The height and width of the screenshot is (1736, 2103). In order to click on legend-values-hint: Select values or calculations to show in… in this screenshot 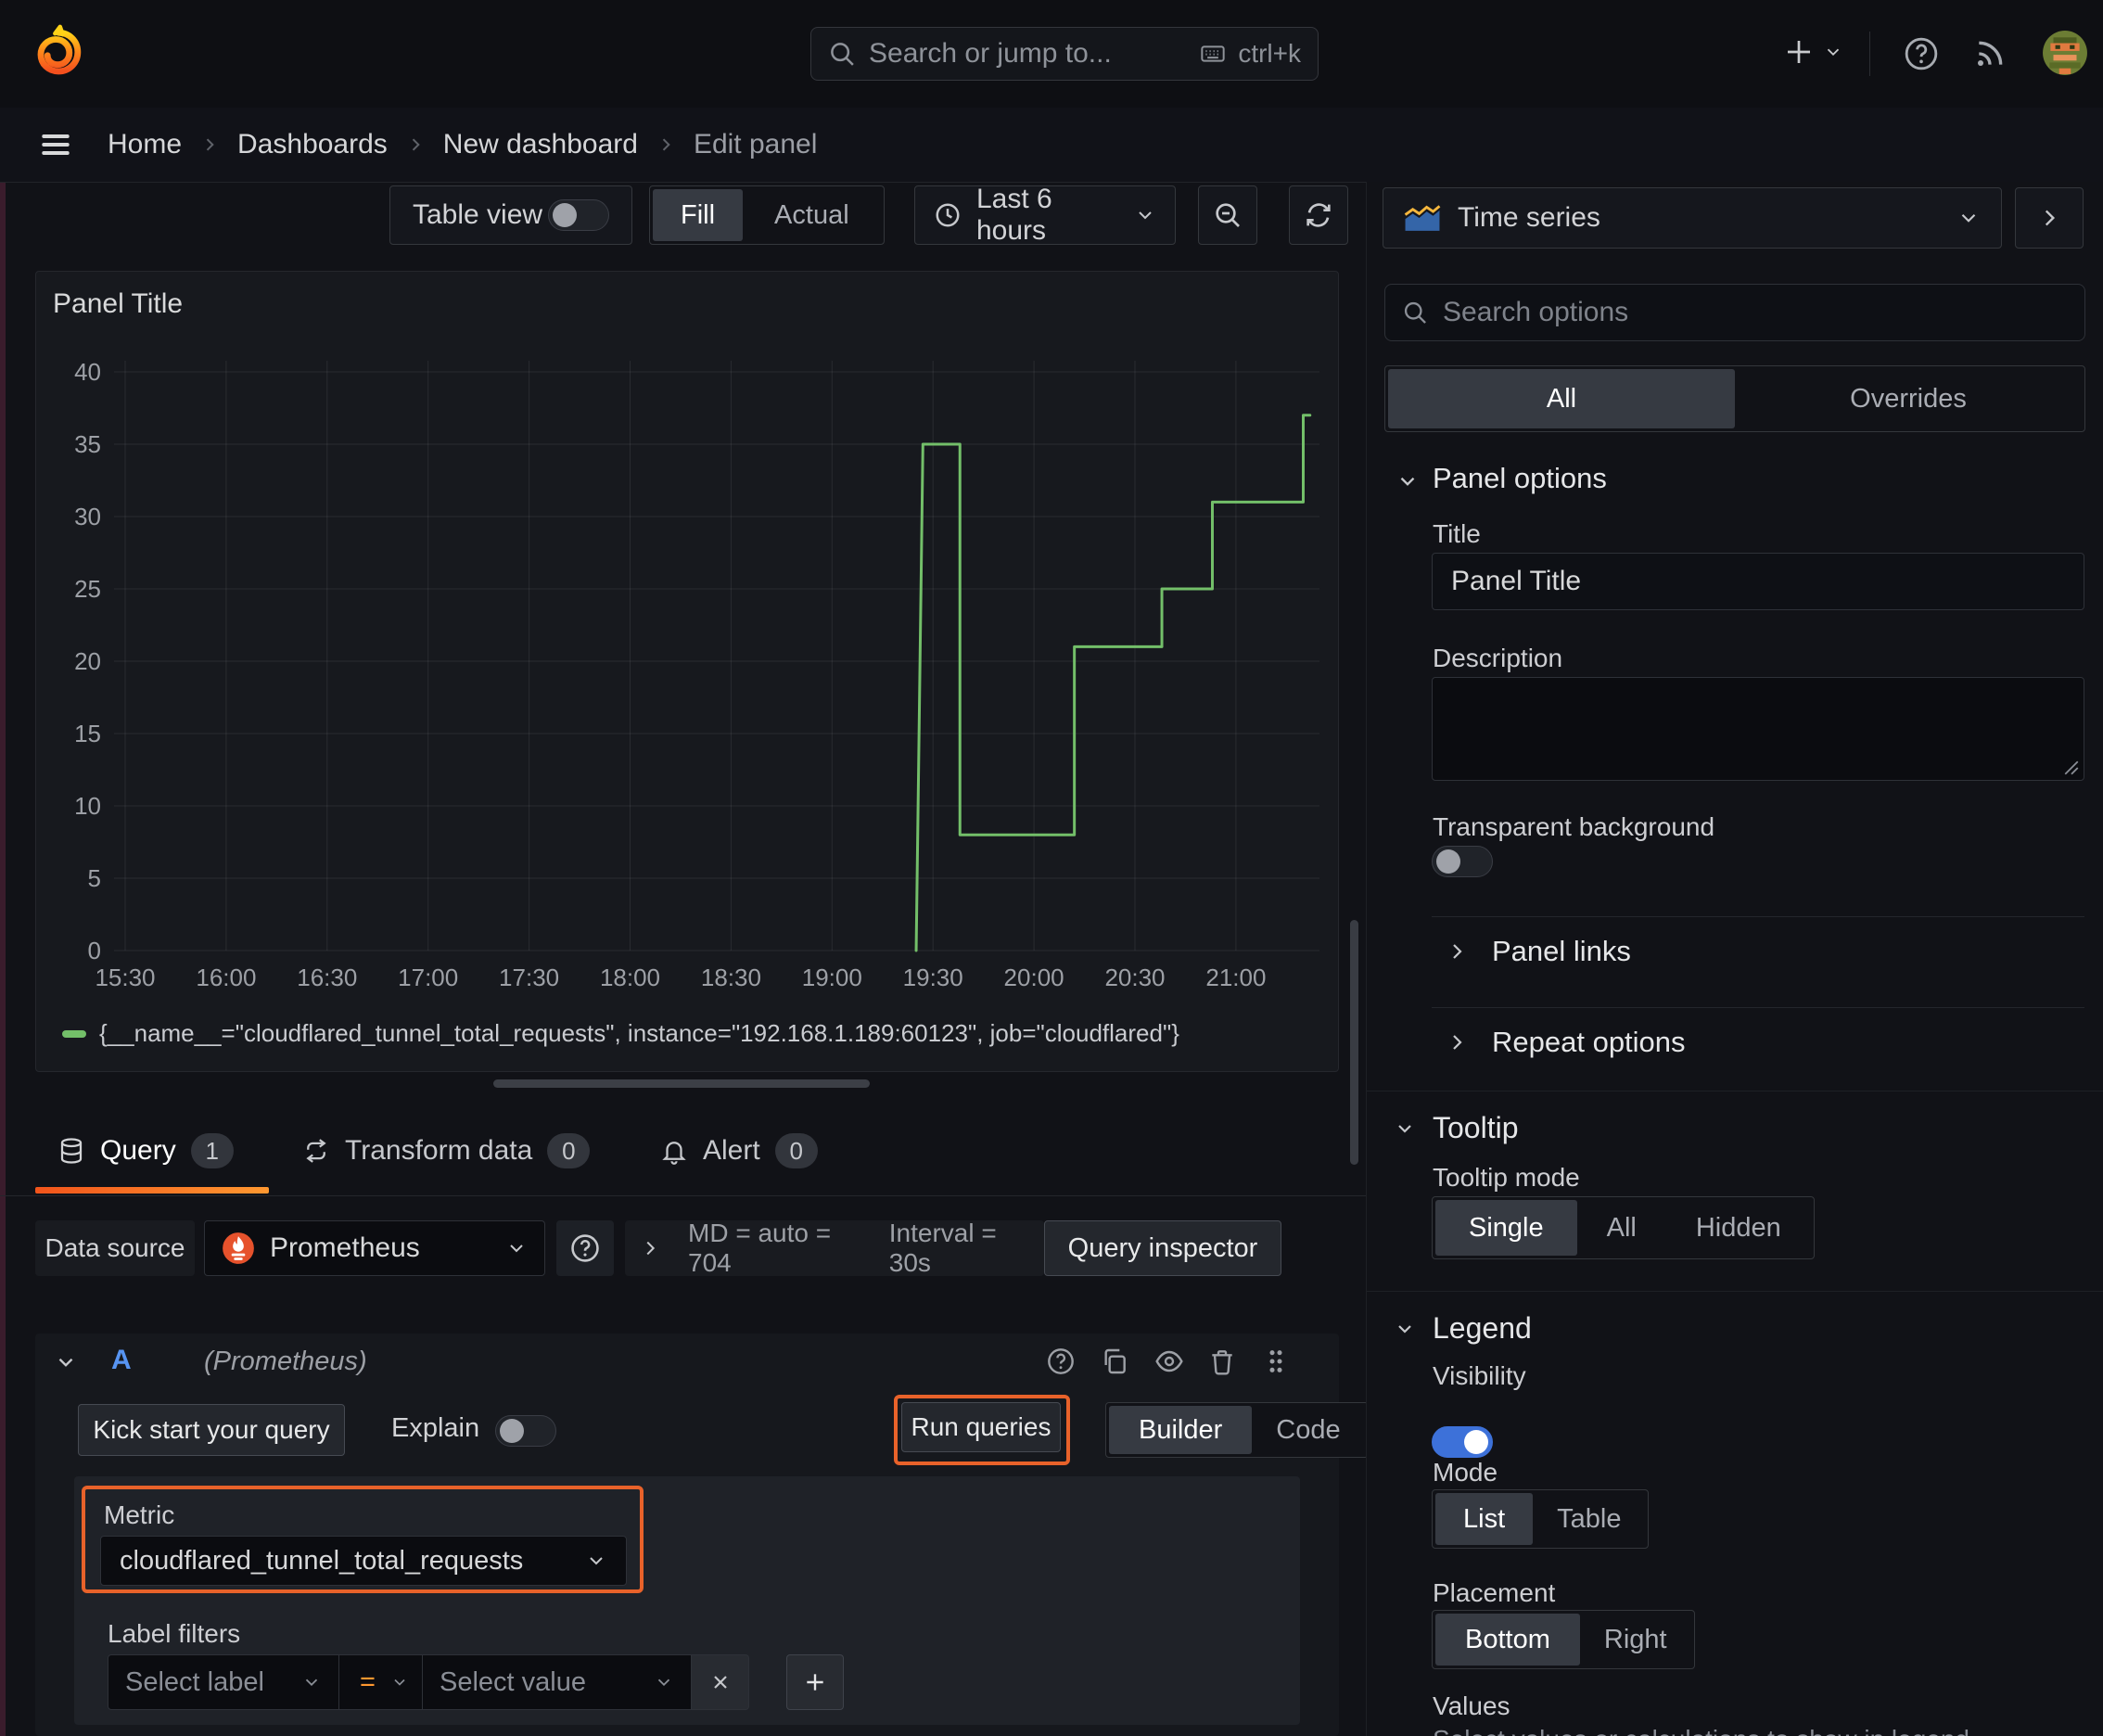, I will do `click(1701, 1730)`.